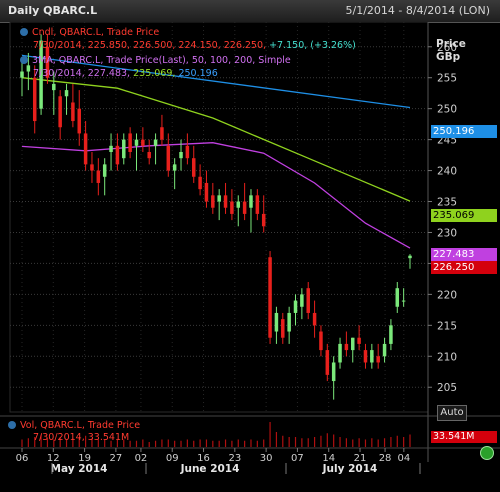  Describe the element at coordinates (447, 326) in the screenshot. I see `y-tick-label: 215` at that location.